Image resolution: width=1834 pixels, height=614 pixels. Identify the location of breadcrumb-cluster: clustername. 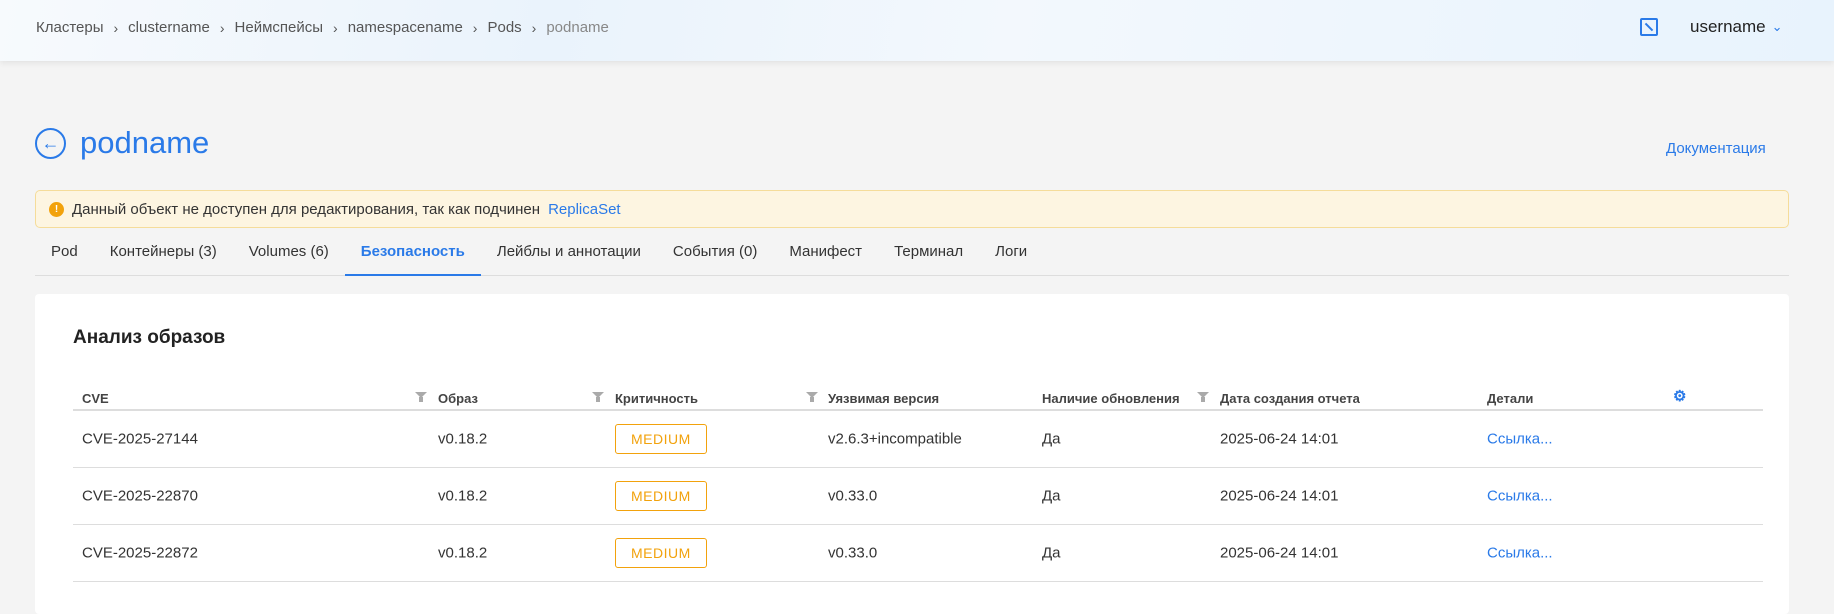
(169, 27).